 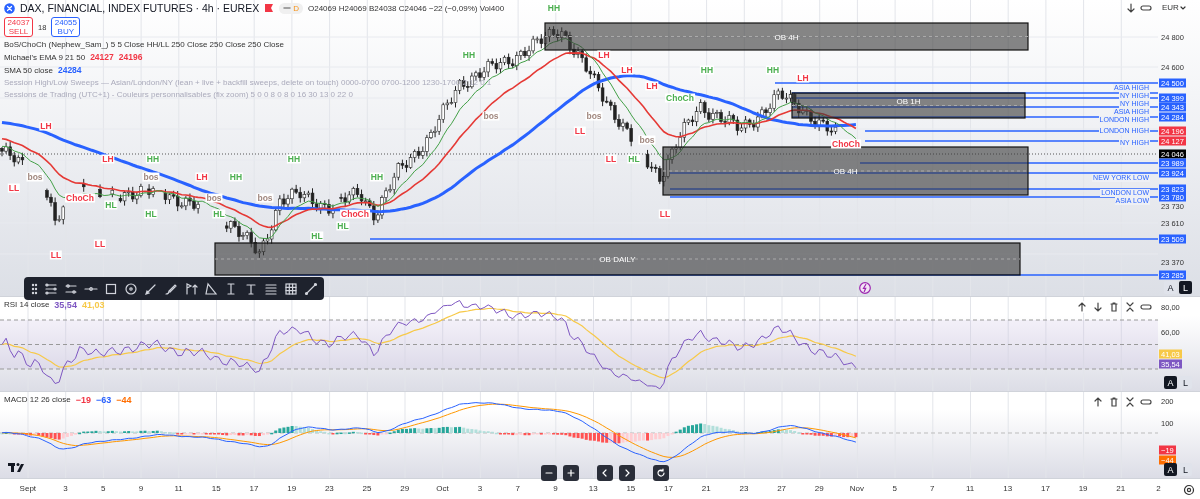 I want to click on indicator-value: 24196, so click(x=130, y=57).